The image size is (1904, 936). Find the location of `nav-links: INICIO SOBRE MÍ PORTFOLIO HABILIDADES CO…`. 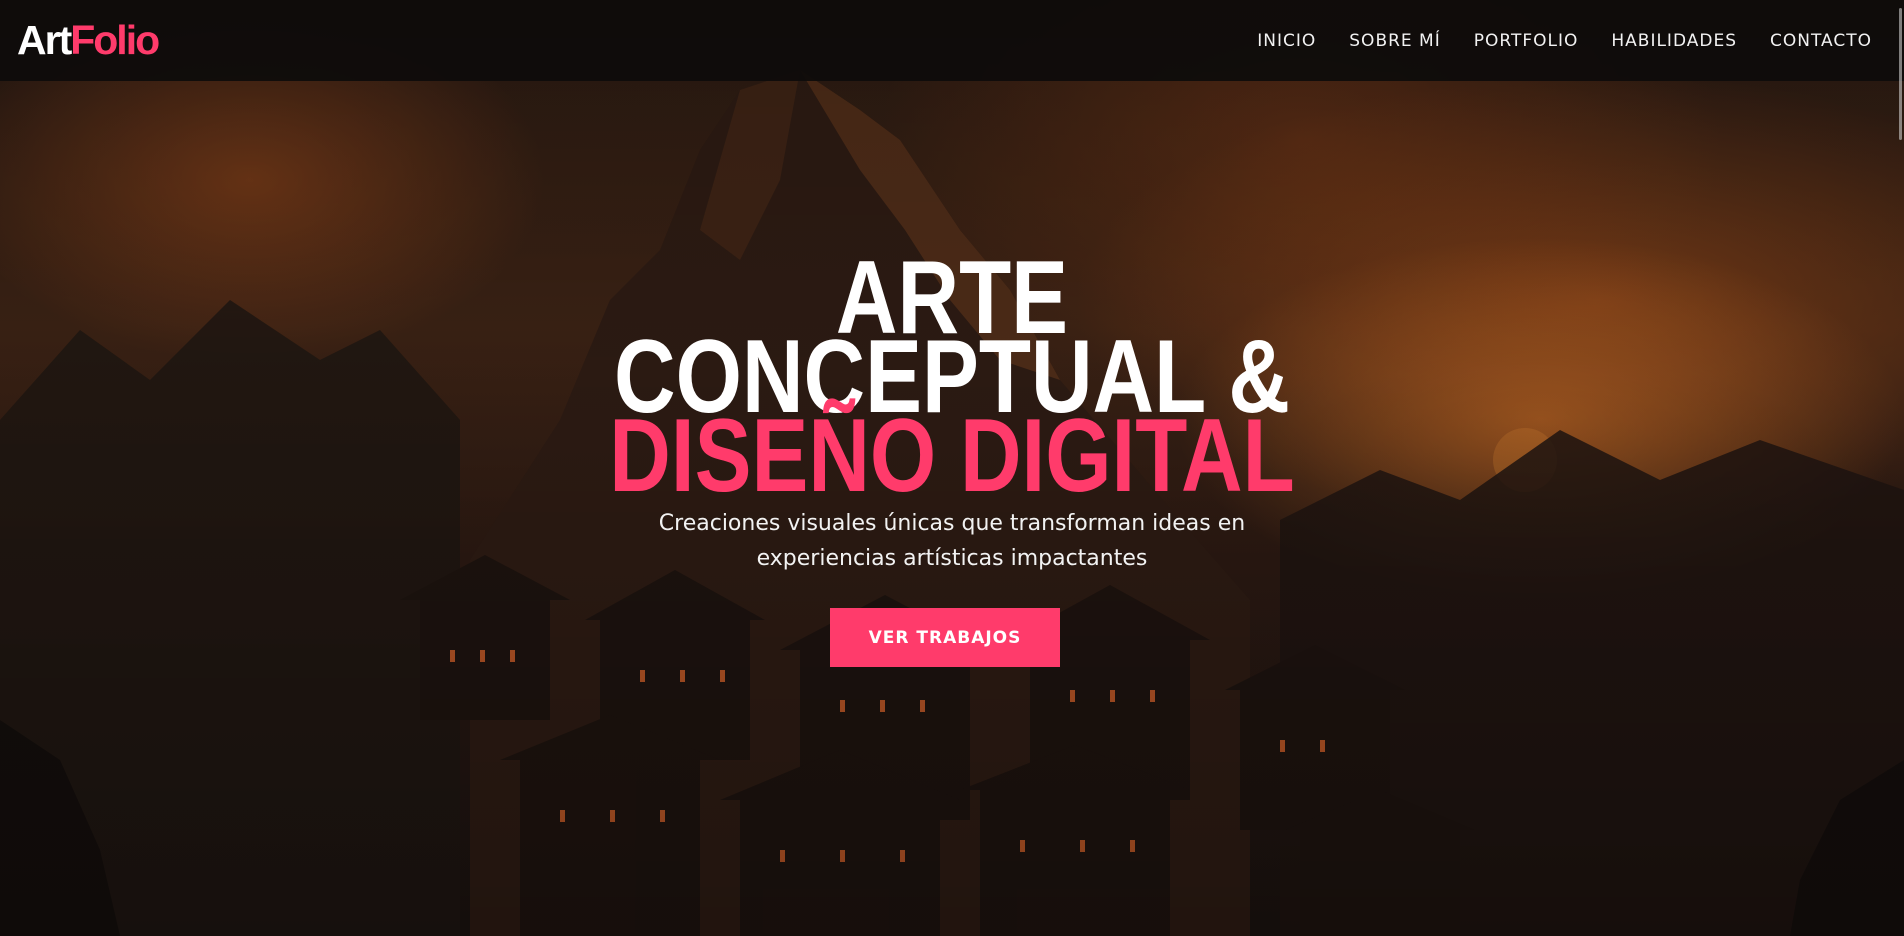

nav-links: INICIO SOBRE MÍ PORTFOLIO HABILIDADES CO… is located at coordinates (1564, 41).